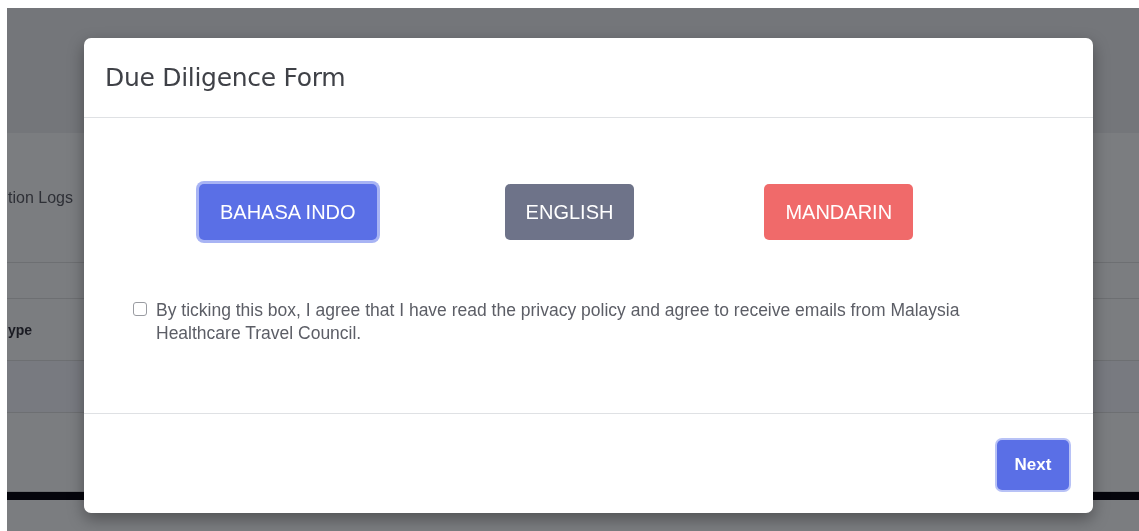 The height and width of the screenshot is (531, 1139). What do you see at coordinates (20, 329) in the screenshot?
I see `column-header: ype` at bounding box center [20, 329].